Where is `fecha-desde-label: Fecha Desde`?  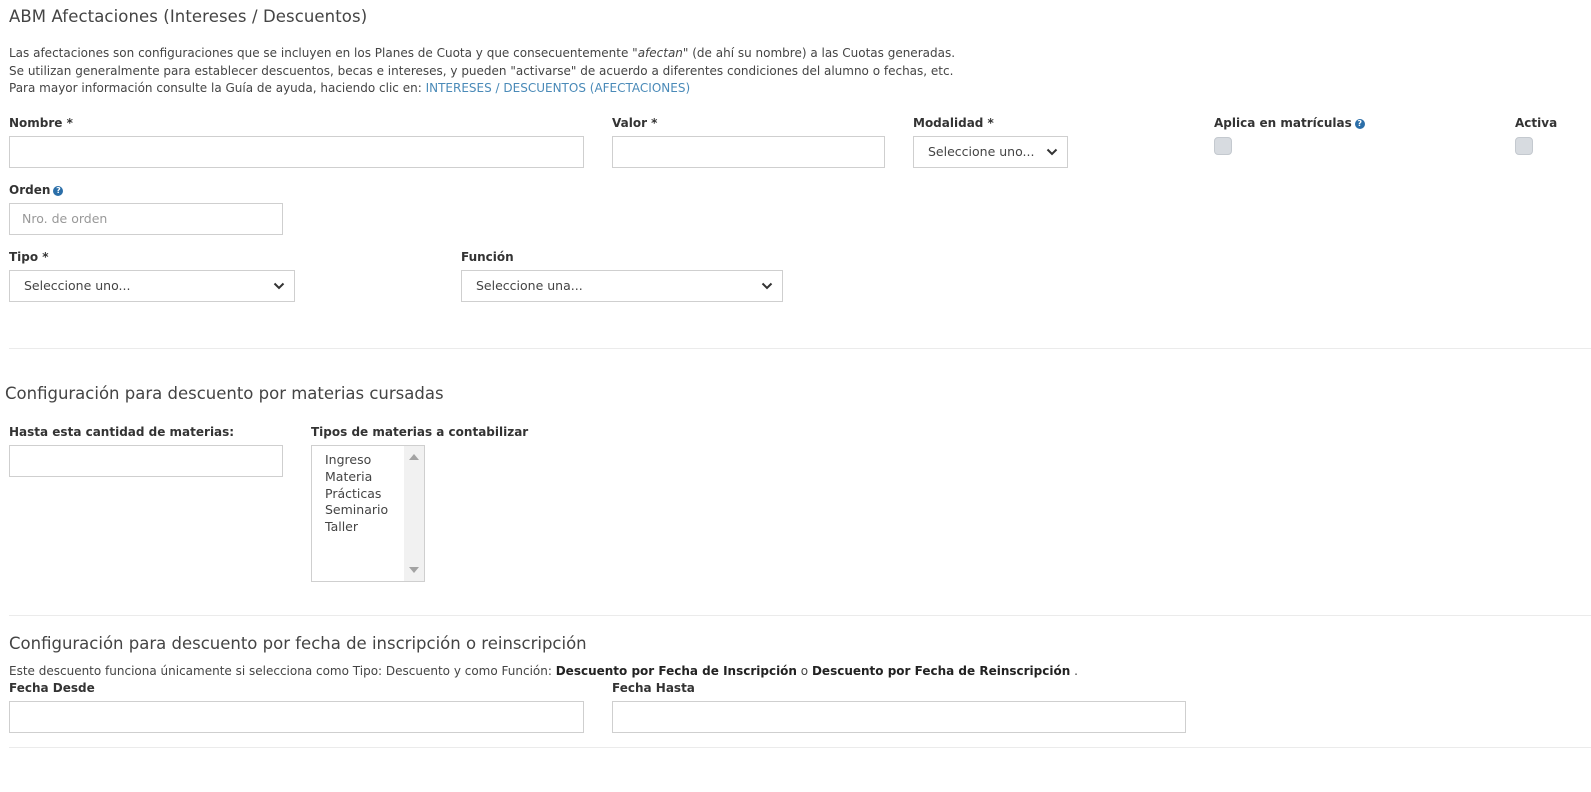 fecha-desde-label: Fecha Desde is located at coordinates (52, 688).